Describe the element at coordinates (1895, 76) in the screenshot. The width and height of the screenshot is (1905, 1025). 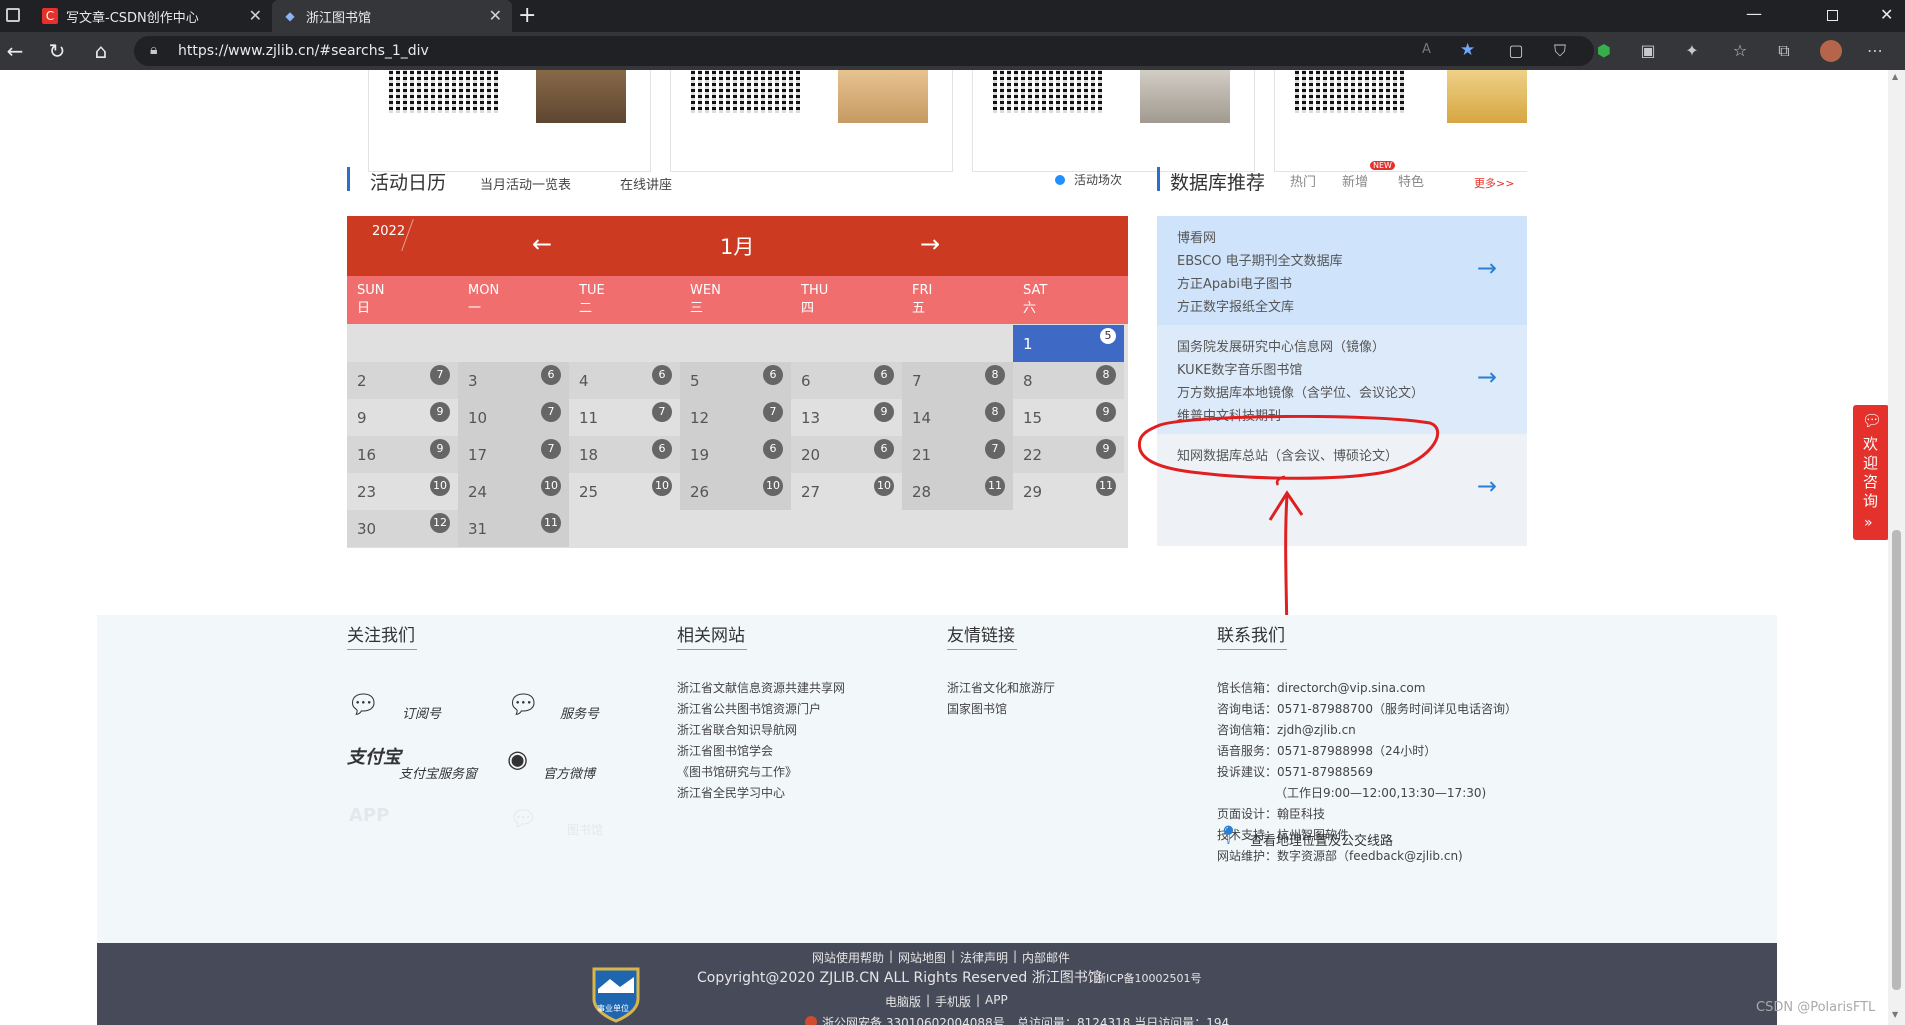
I see `scroll-up-icon: ▲` at that location.